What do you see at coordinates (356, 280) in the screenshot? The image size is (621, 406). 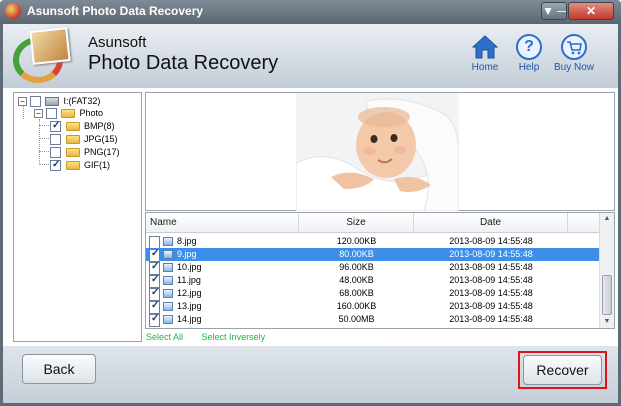 I see `file-size: 48.00KB` at bounding box center [356, 280].